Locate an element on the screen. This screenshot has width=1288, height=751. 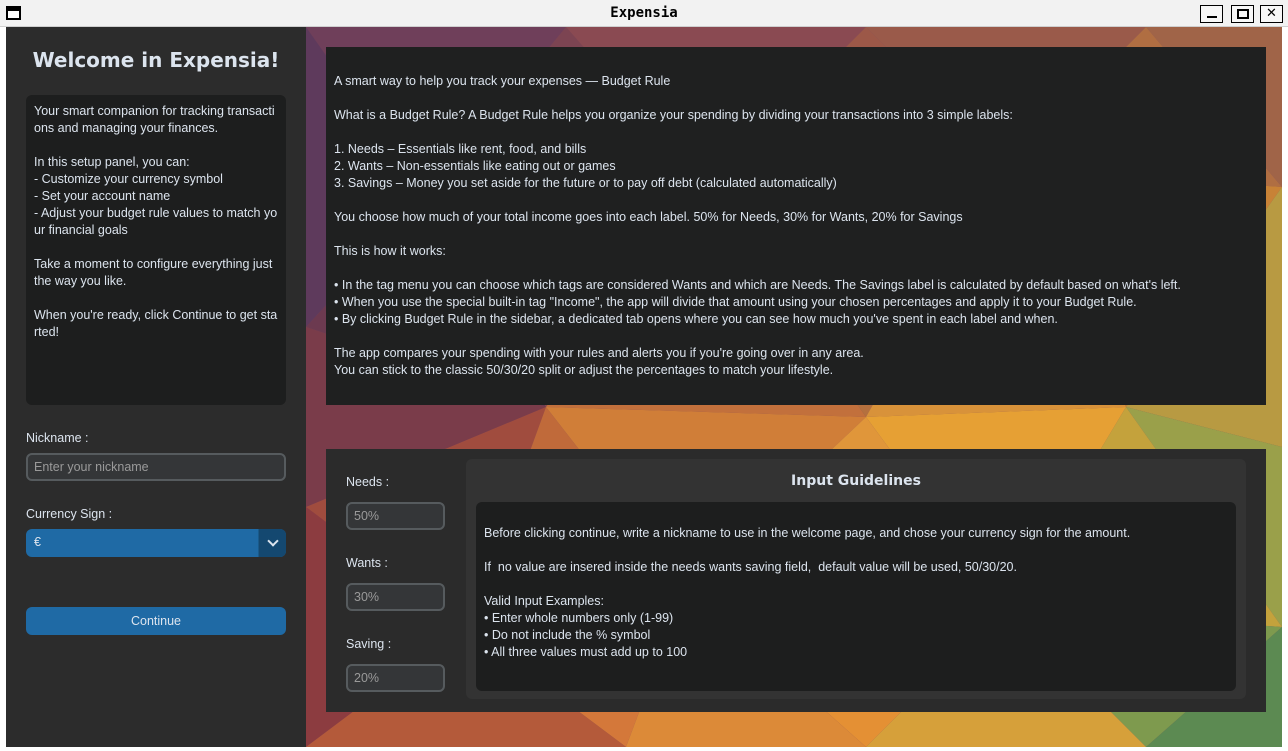
welcome-heading: Welcome in Expensia! is located at coordinates (156, 60).